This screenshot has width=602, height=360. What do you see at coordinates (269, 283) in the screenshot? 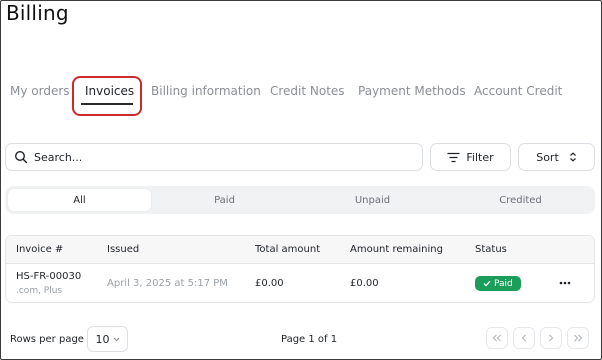
I see `total-amount: £0.00` at bounding box center [269, 283].